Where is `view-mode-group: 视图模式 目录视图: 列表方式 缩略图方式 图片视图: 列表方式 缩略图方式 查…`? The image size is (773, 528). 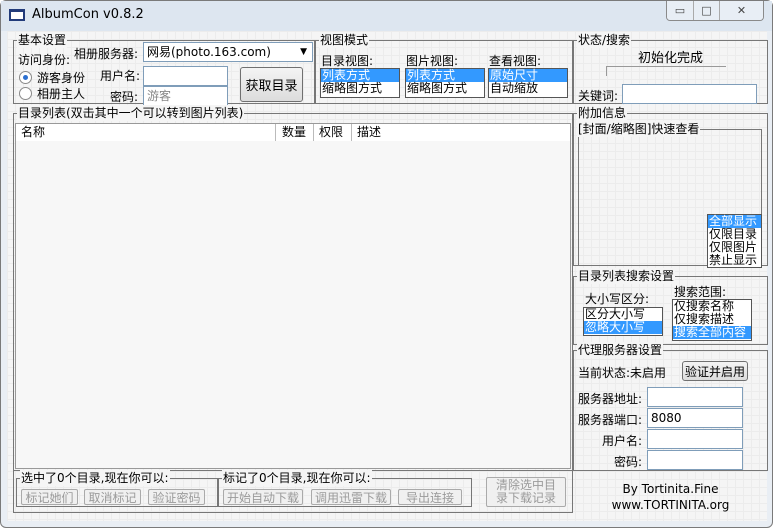 view-mode-group: 视图模式 目录视图: 列表方式 缩略图方式 图片视图: 列表方式 缩略图方式 查… is located at coordinates (444, 68).